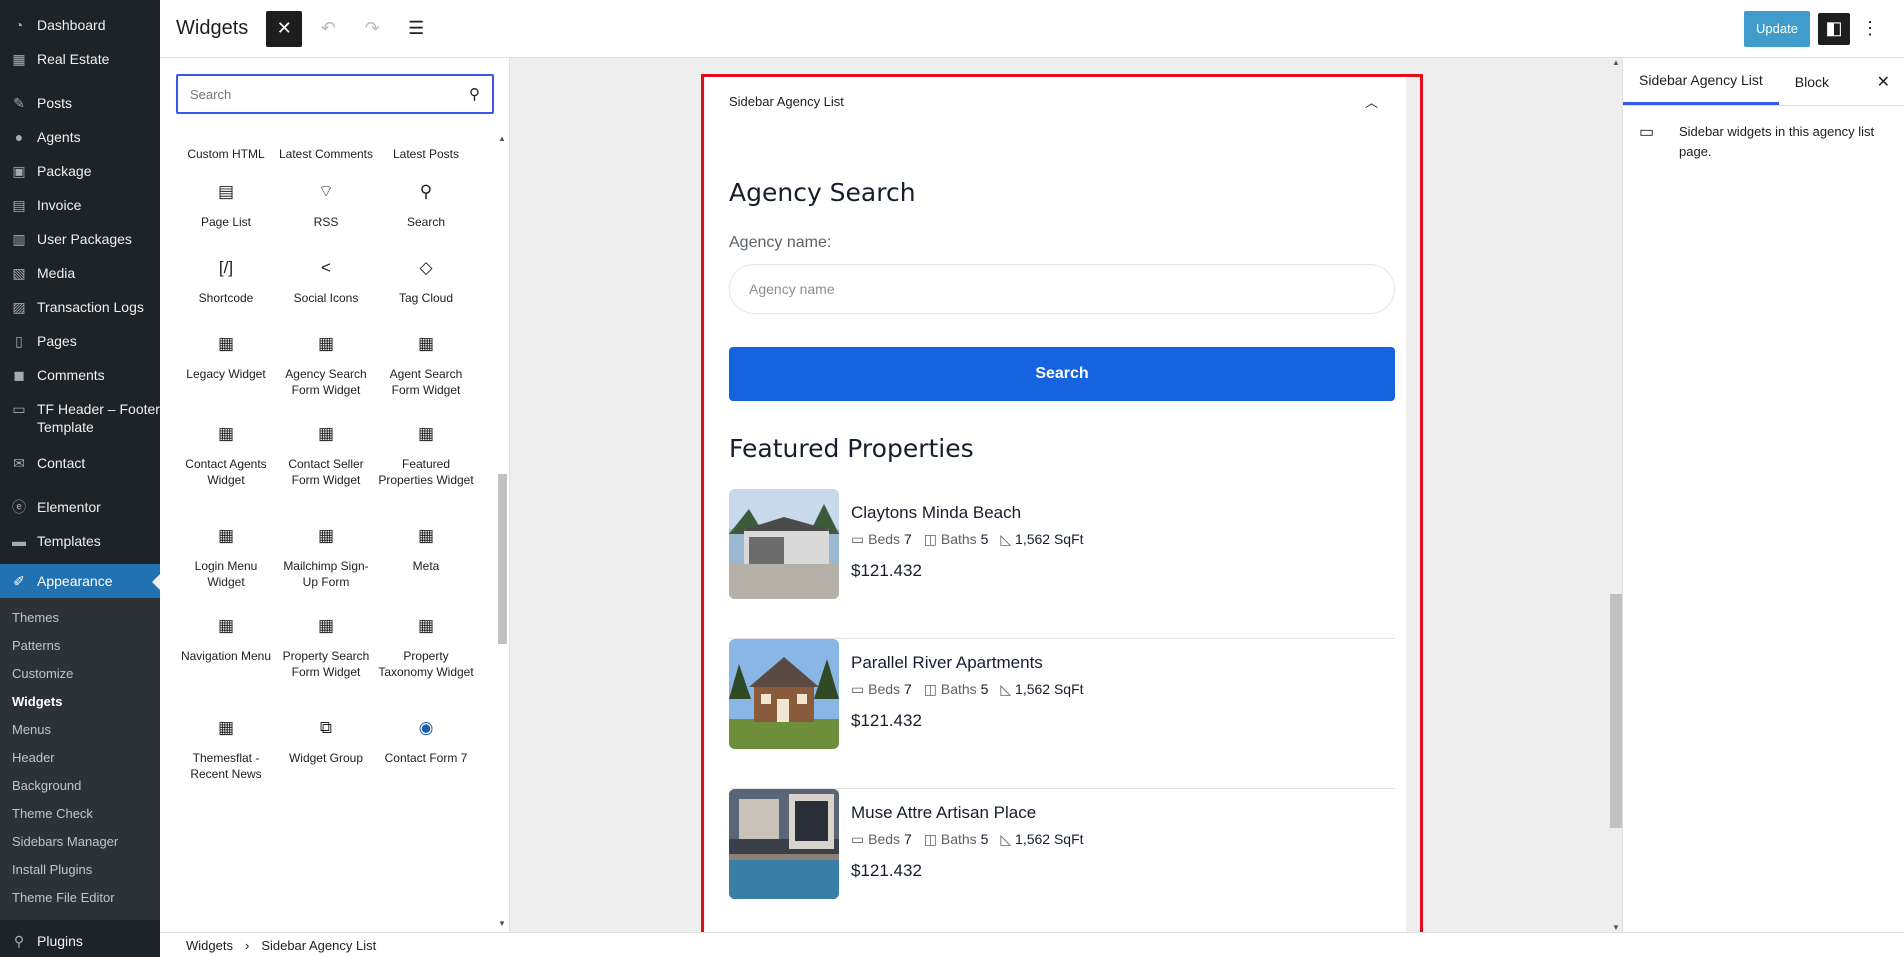 This screenshot has height=957, width=1904. Describe the element at coordinates (80, 898) in the screenshot. I see `submenu-theme-file-editor: Theme File Editor` at that location.